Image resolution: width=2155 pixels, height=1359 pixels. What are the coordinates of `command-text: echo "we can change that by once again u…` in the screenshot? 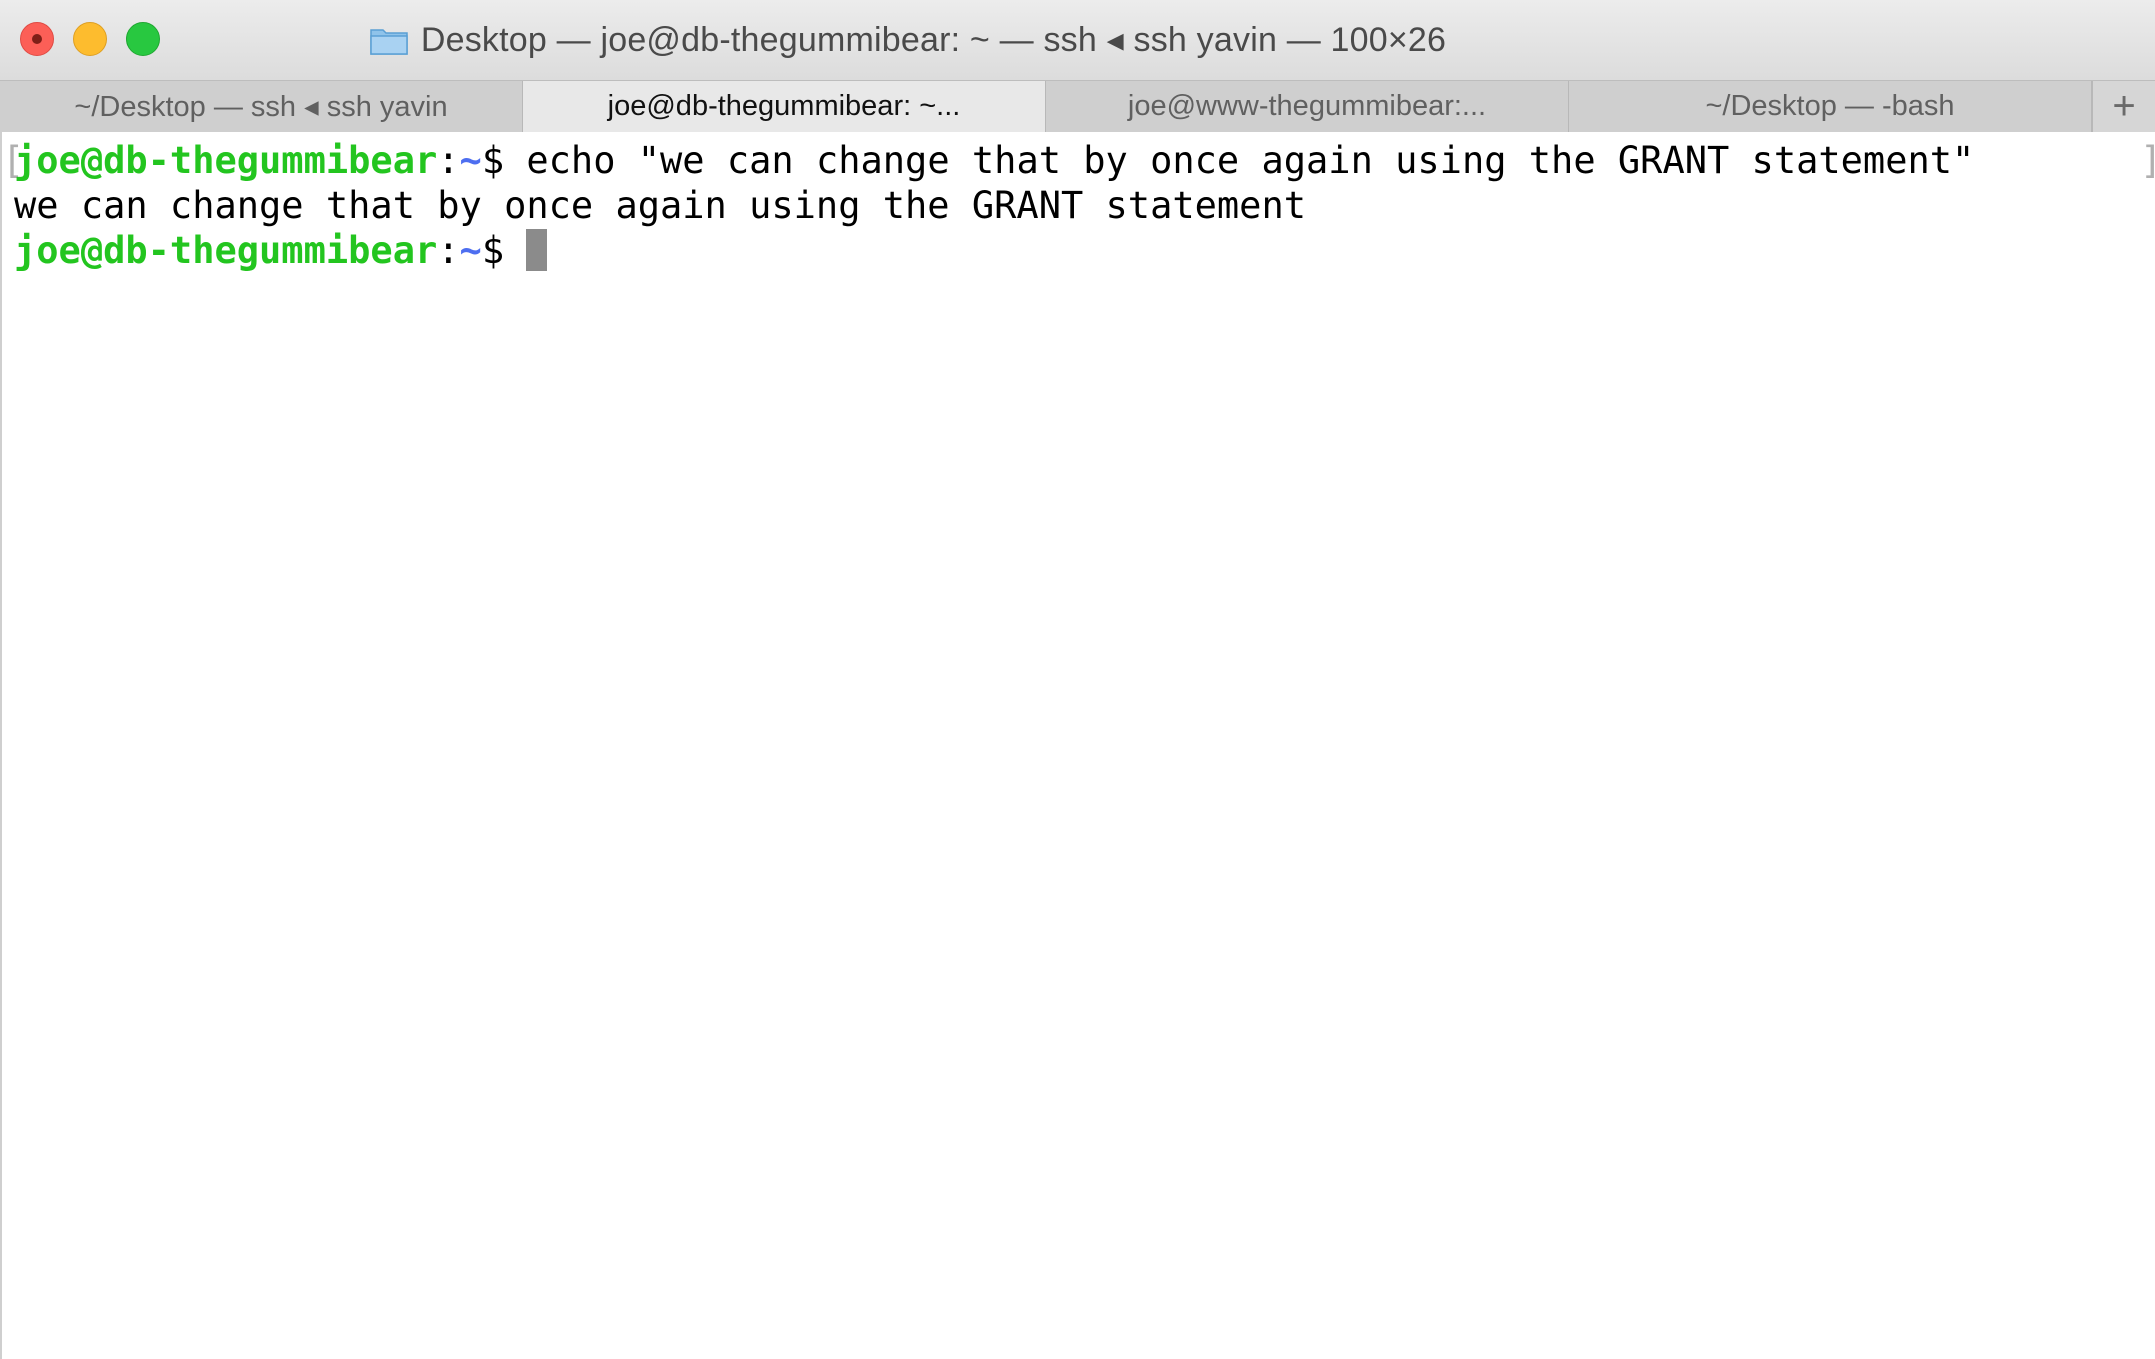 It's located at (1239, 160).